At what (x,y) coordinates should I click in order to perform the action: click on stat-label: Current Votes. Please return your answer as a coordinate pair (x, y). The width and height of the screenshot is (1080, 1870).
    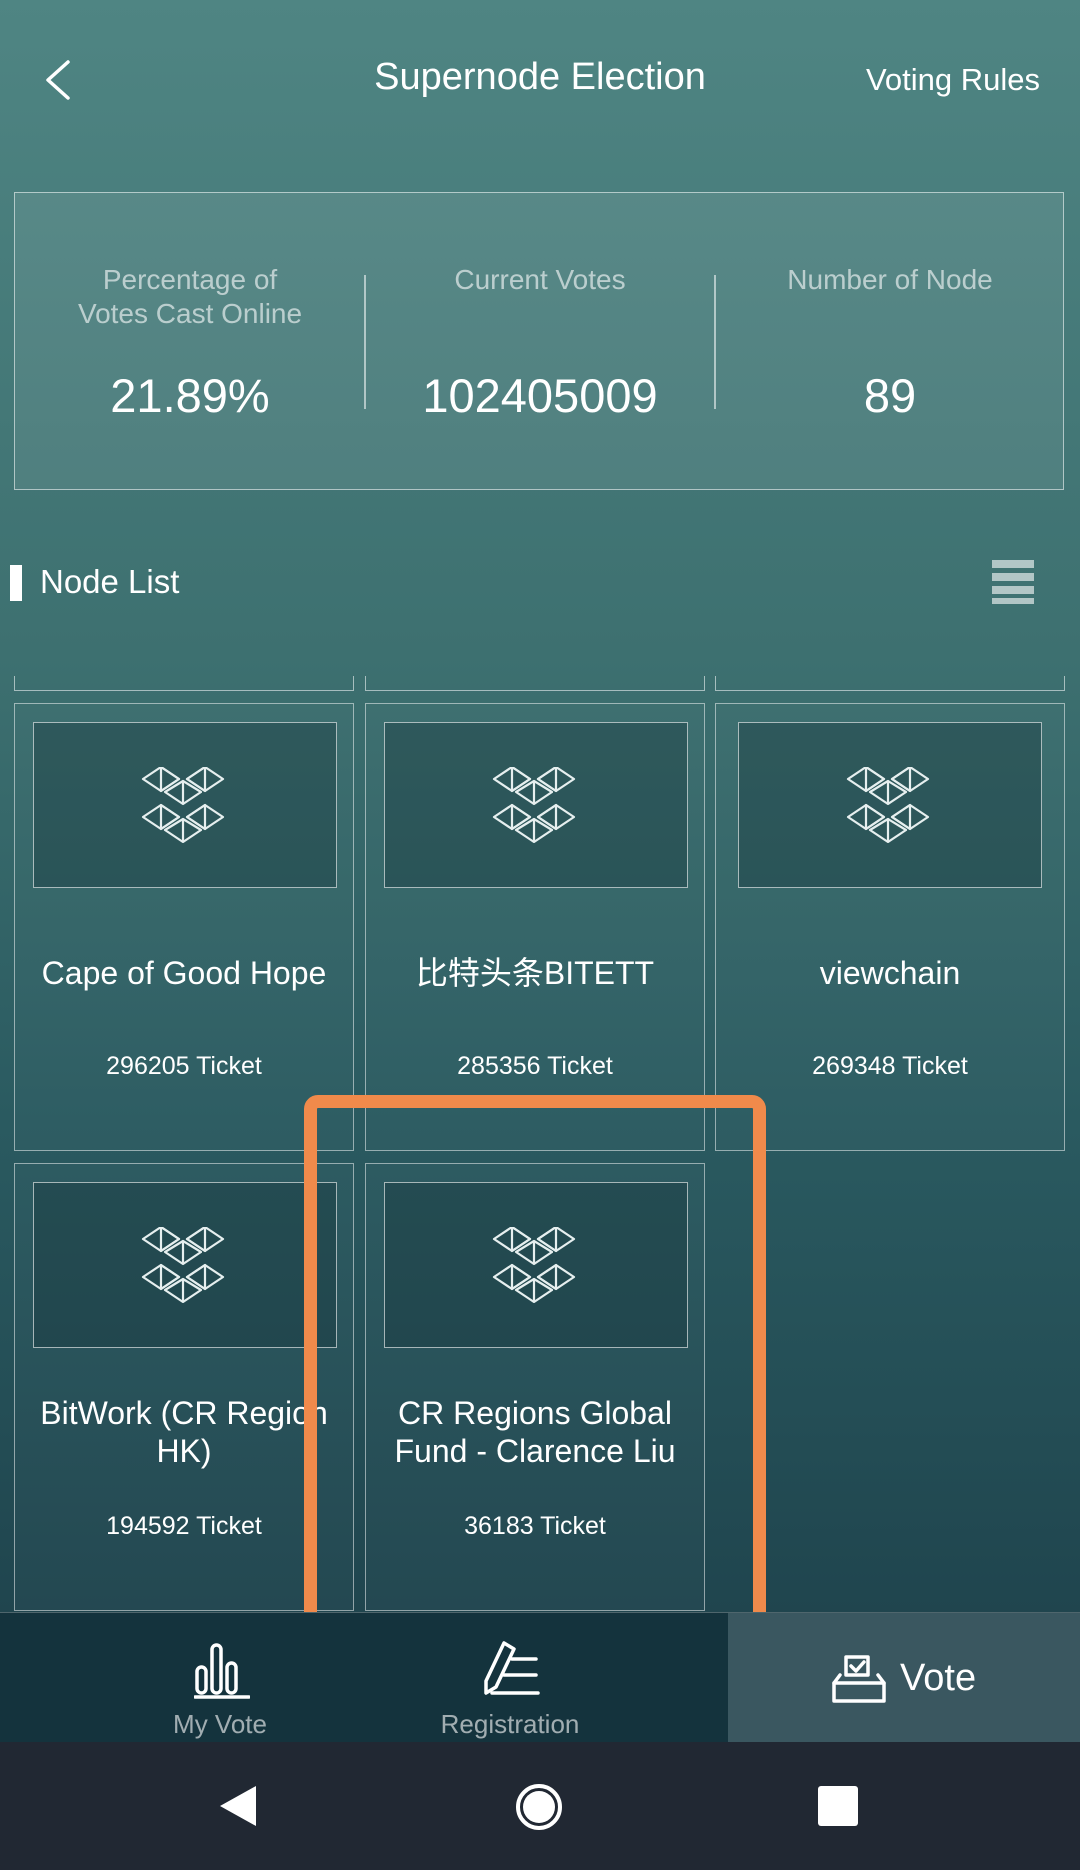
    Looking at the image, I should click on (540, 279).